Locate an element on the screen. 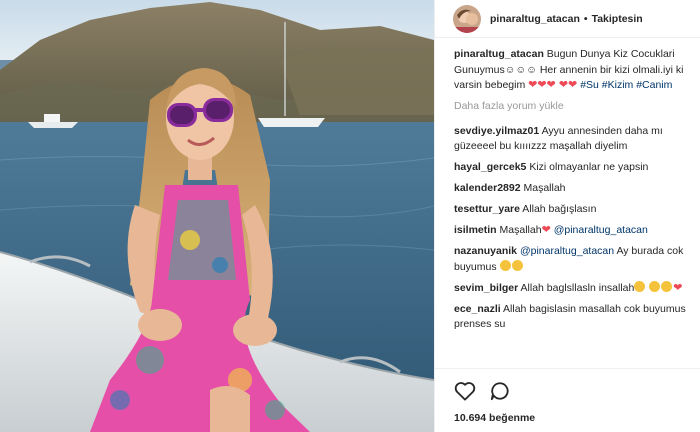 This screenshot has height=432, width=700. load-more-comments-link: Daha fazla yorum yükle is located at coordinates (572, 107).